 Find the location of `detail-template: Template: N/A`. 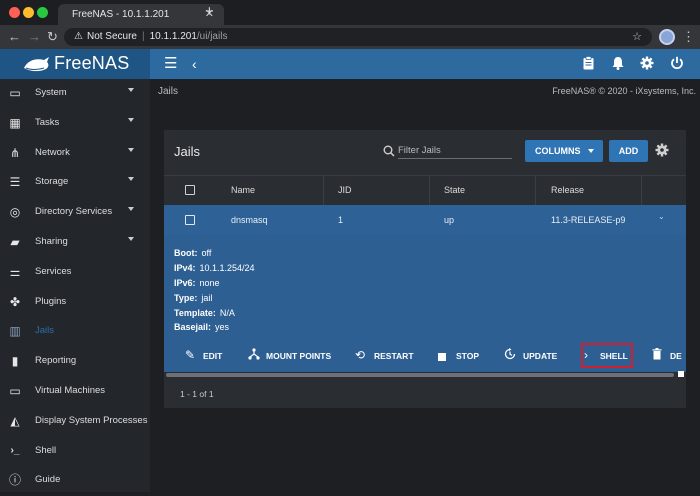

detail-template: Template: N/A is located at coordinates (204, 313).